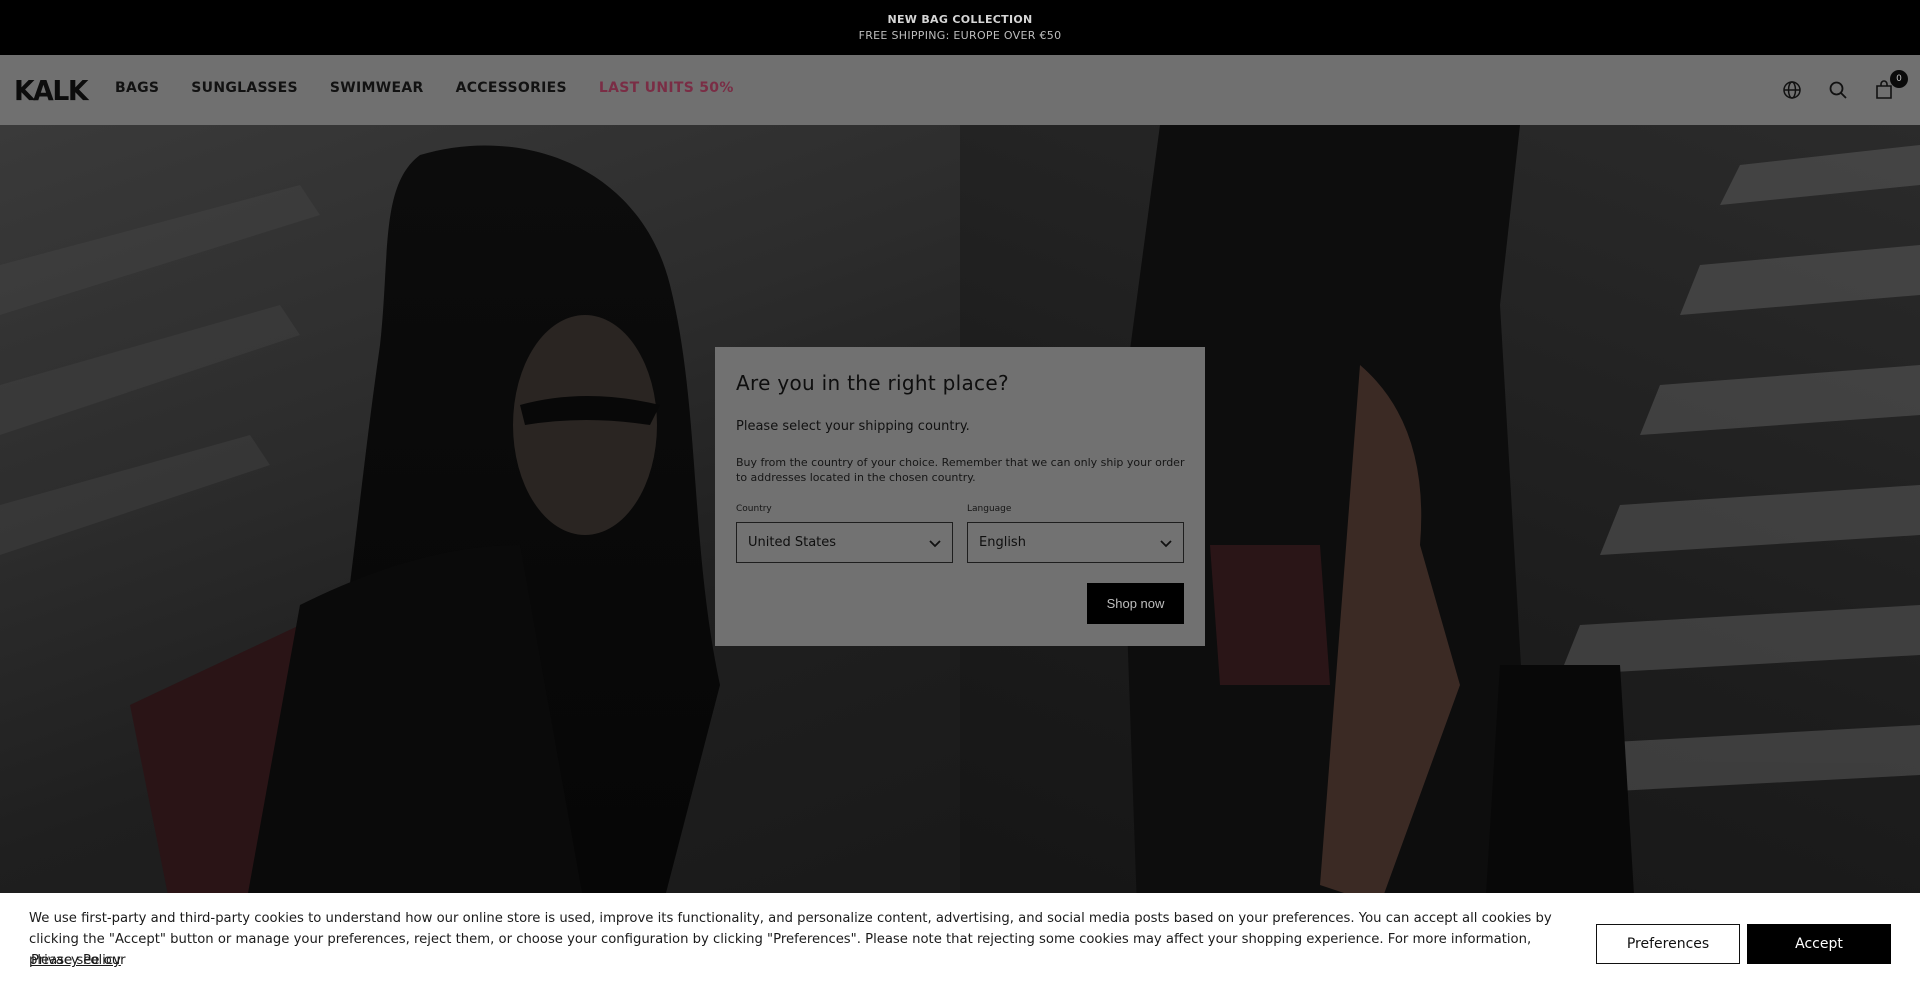  Describe the element at coordinates (1135, 603) in the screenshot. I see `shop-now-button: Shop now` at that location.